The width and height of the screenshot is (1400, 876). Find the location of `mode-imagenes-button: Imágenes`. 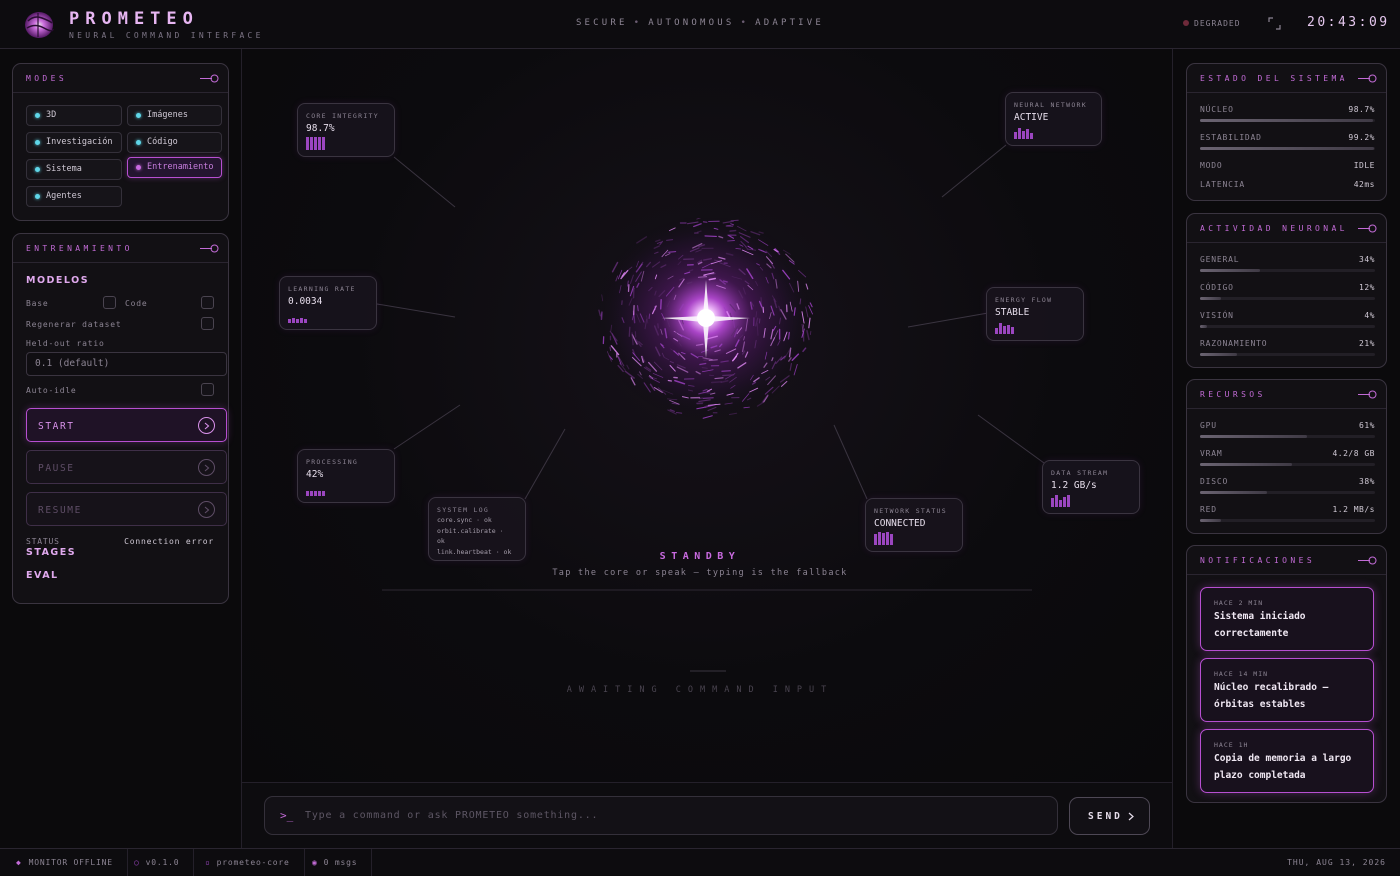

mode-imagenes-button: Imágenes is located at coordinates (174, 115).